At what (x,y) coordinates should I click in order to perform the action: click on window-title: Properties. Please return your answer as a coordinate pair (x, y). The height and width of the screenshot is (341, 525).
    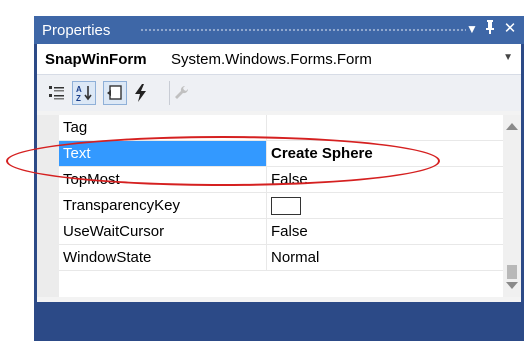
    Looking at the image, I should click on (76, 30).